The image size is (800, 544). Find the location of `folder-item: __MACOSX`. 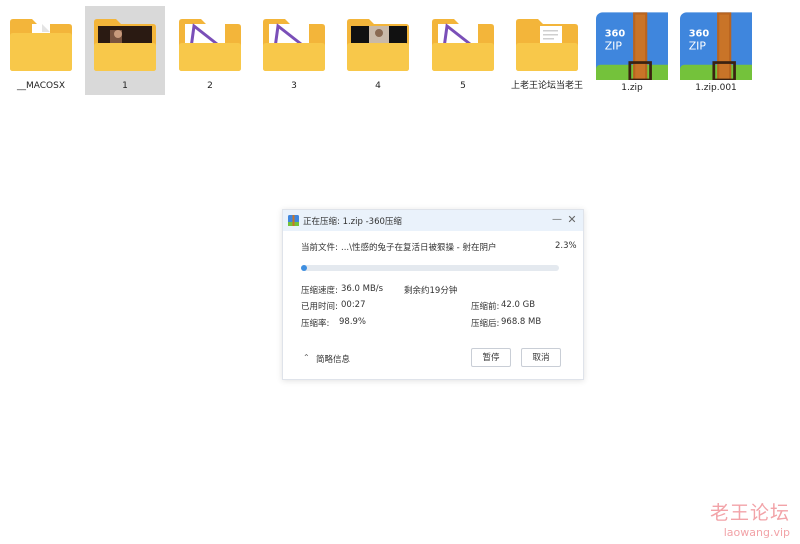

folder-item: __MACOSX is located at coordinates (41, 50).